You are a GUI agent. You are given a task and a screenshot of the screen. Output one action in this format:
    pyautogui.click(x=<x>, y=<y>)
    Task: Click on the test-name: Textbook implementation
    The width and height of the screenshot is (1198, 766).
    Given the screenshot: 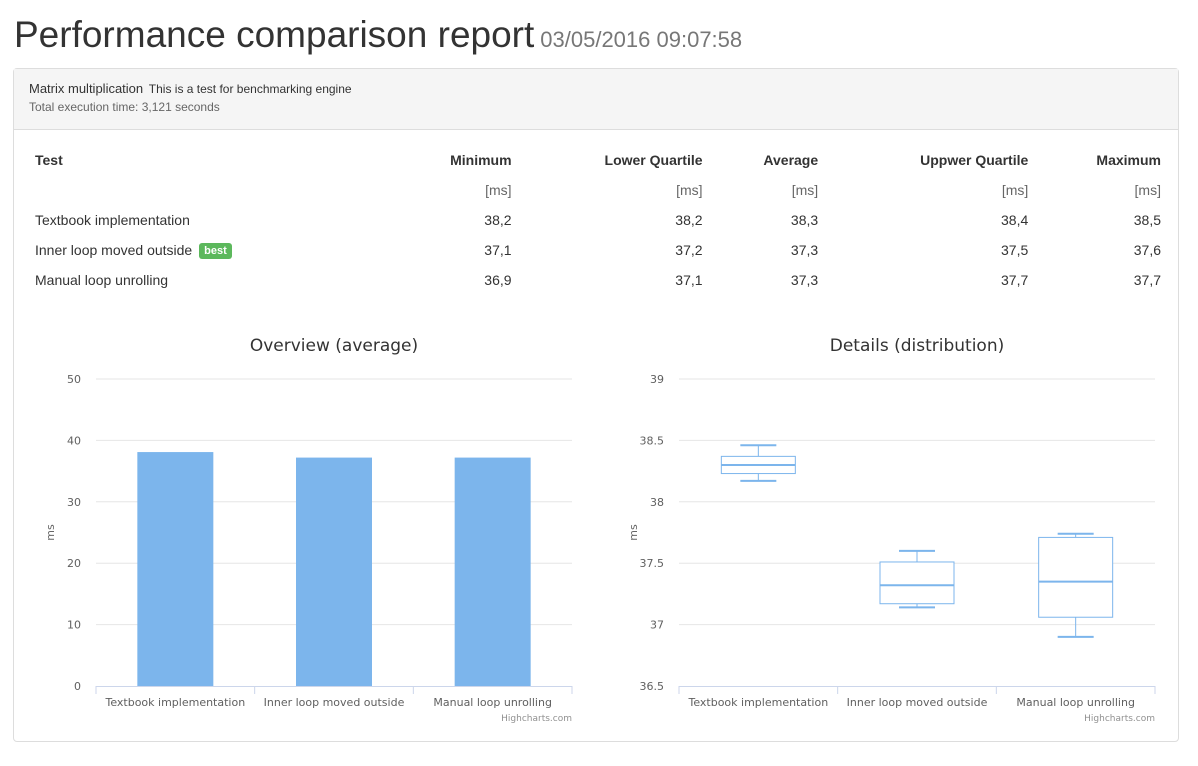 What is the action you would take?
    pyautogui.click(x=150, y=220)
    